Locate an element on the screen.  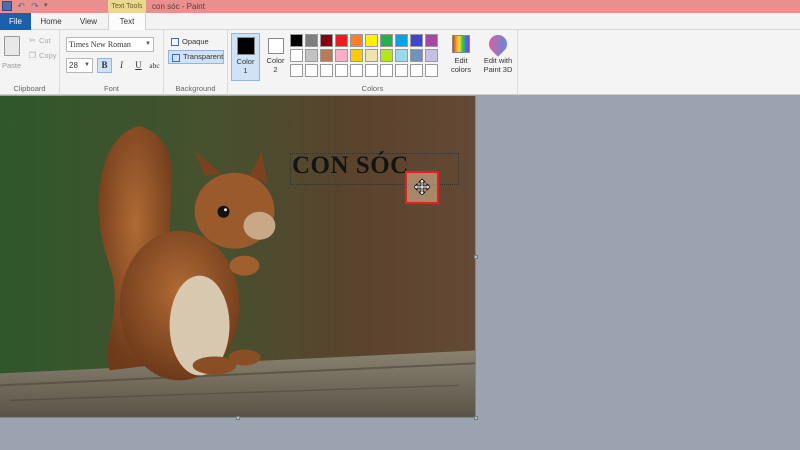
color2-swatch is located at coordinates (275, 46).